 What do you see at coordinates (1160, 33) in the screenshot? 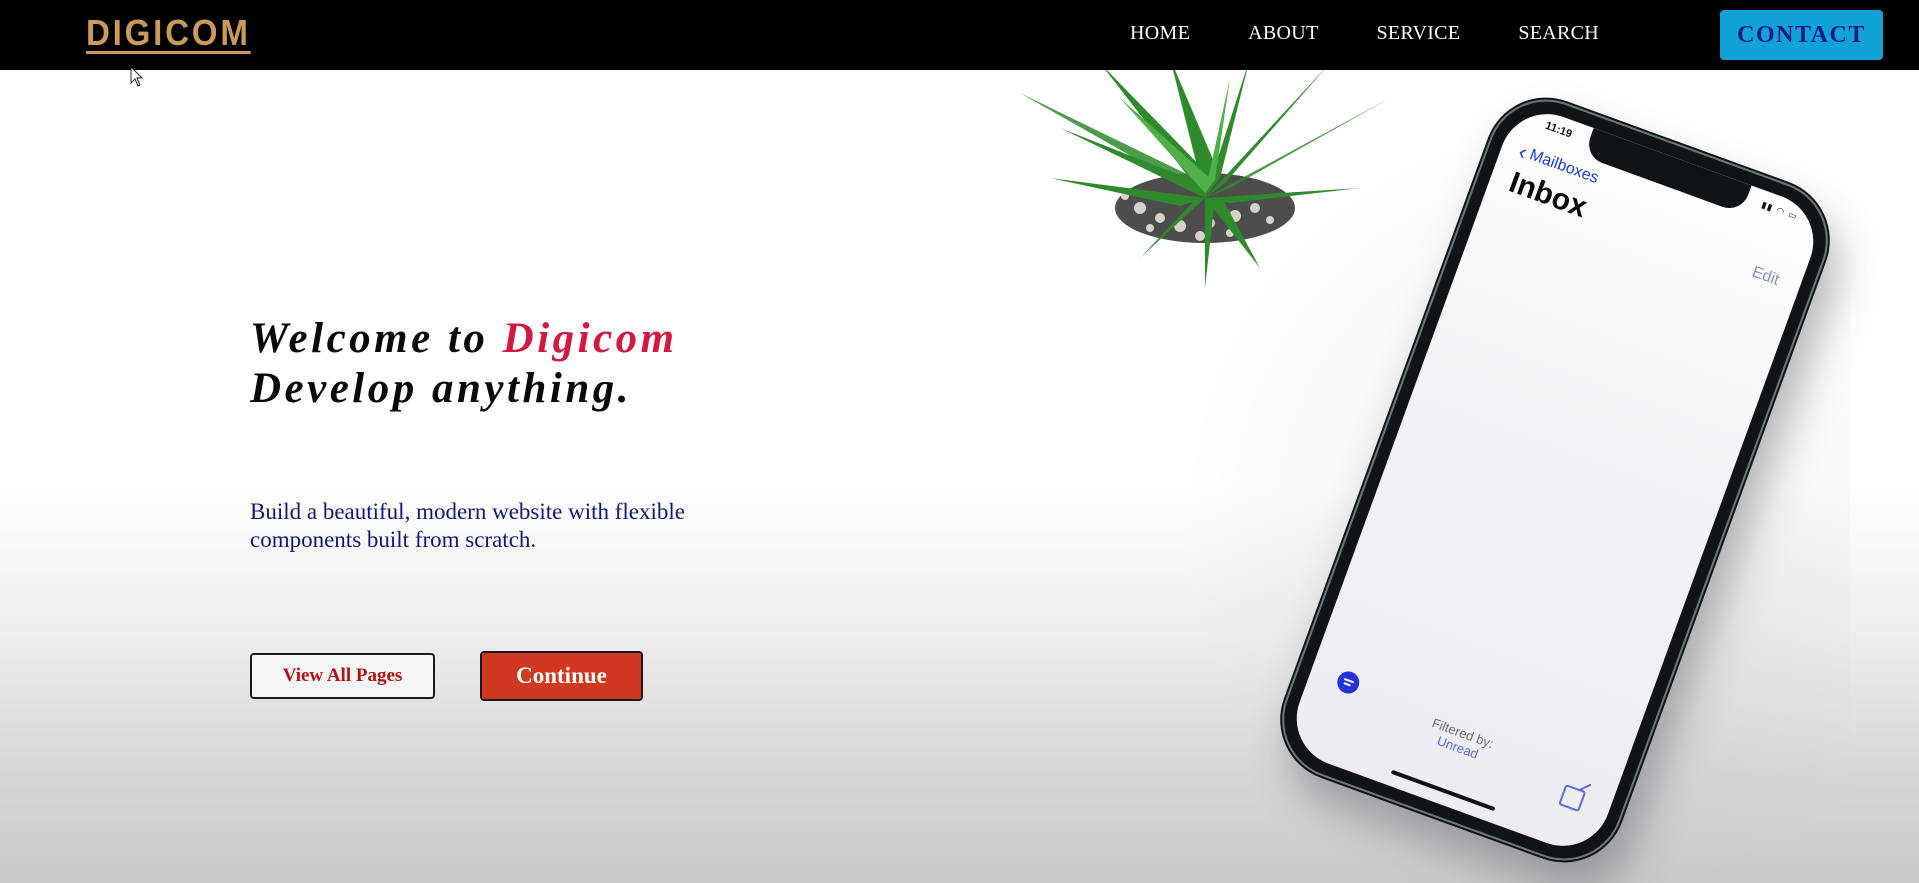
I see `nav-link-home: HOME` at bounding box center [1160, 33].